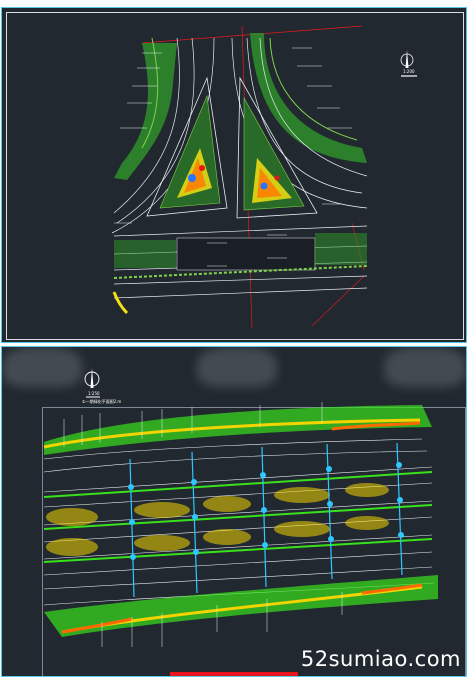  What do you see at coordinates (408, 63) in the screenshot?
I see `north-arrow-icon: 1:200` at bounding box center [408, 63].